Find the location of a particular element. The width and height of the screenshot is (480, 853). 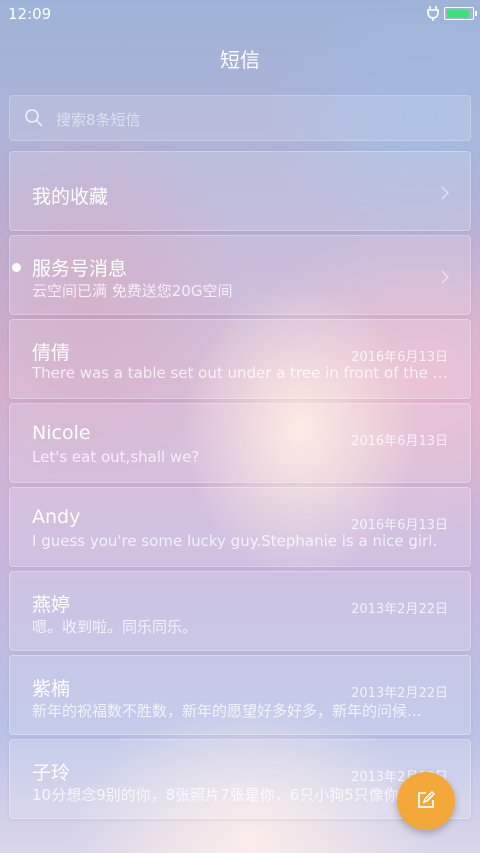

plug-icon is located at coordinates (433, 13).